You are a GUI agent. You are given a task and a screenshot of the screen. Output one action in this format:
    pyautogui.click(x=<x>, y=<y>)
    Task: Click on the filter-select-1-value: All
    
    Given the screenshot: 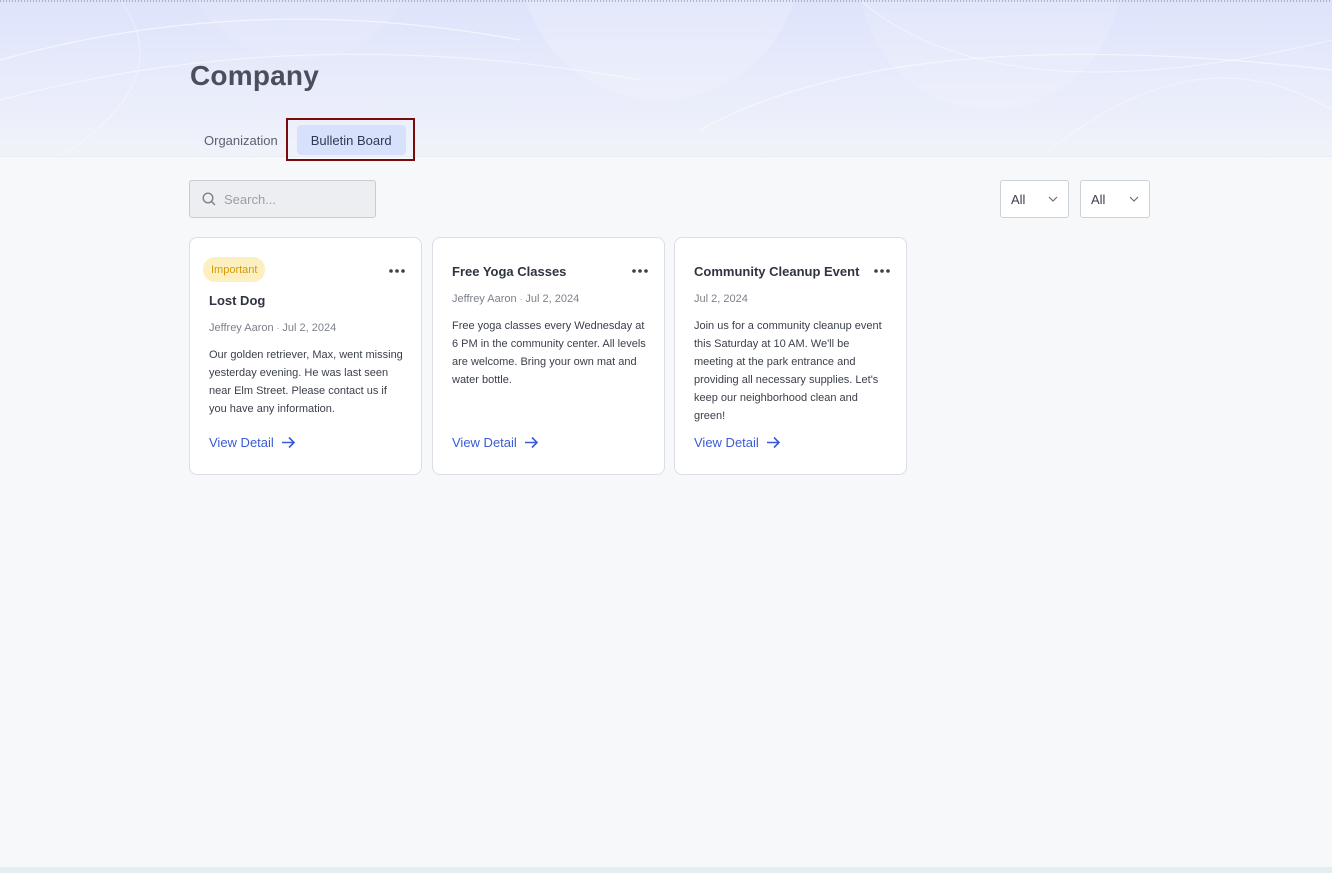 What is the action you would take?
    pyautogui.click(x=1018, y=199)
    